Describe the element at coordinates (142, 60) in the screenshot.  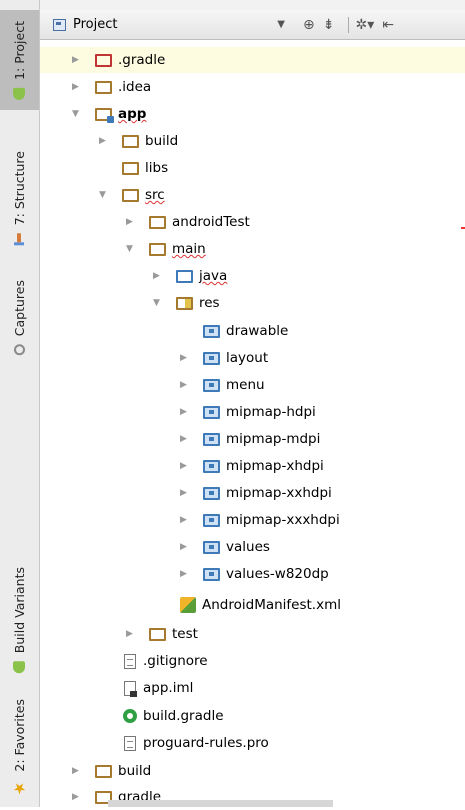
I see `tree-item-label: .gradle` at that location.